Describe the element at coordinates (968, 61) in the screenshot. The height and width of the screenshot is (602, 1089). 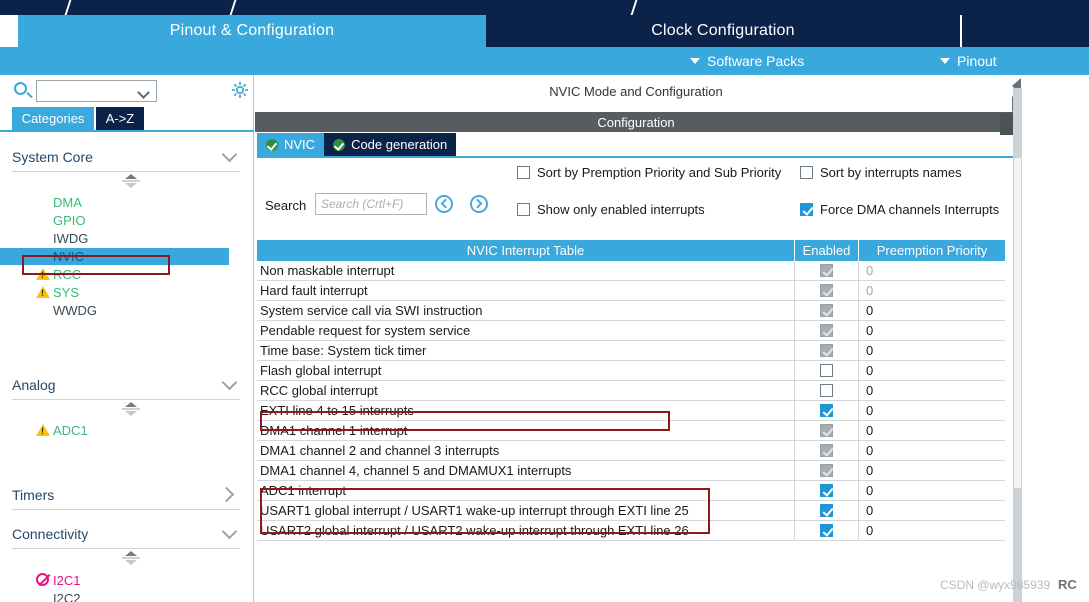
I see `sub-item-pinout: Pinout` at that location.